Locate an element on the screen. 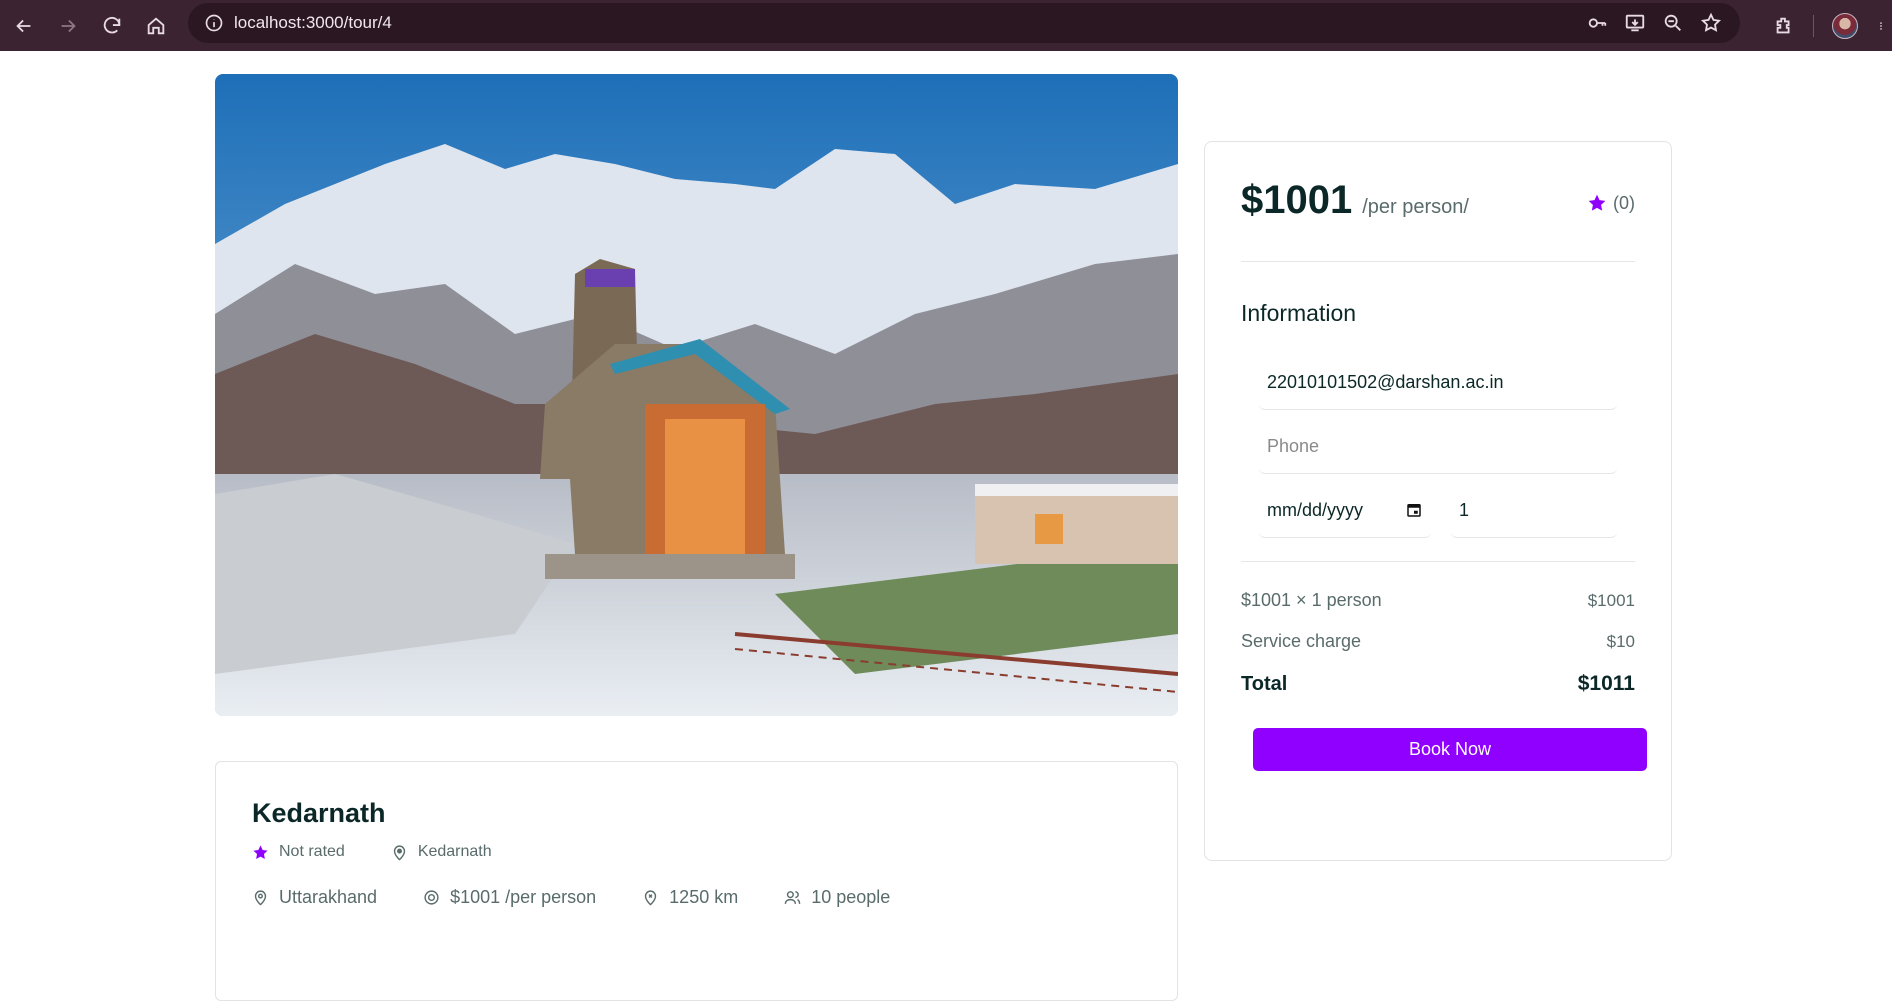  booking-per-person: /per person/ is located at coordinates (1415, 207).